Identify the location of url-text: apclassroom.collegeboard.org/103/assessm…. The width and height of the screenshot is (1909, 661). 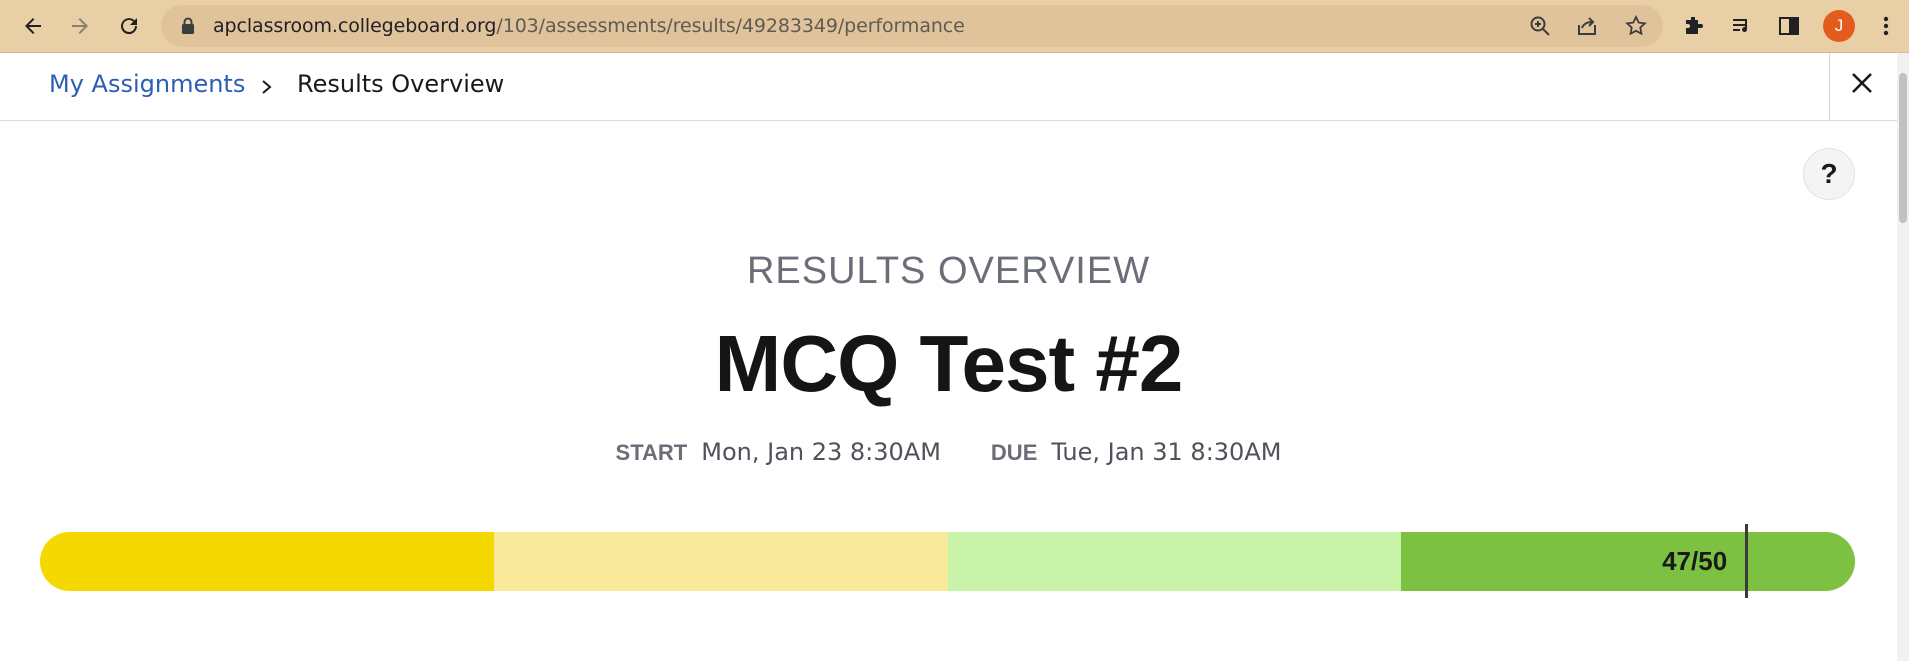
(589, 26).